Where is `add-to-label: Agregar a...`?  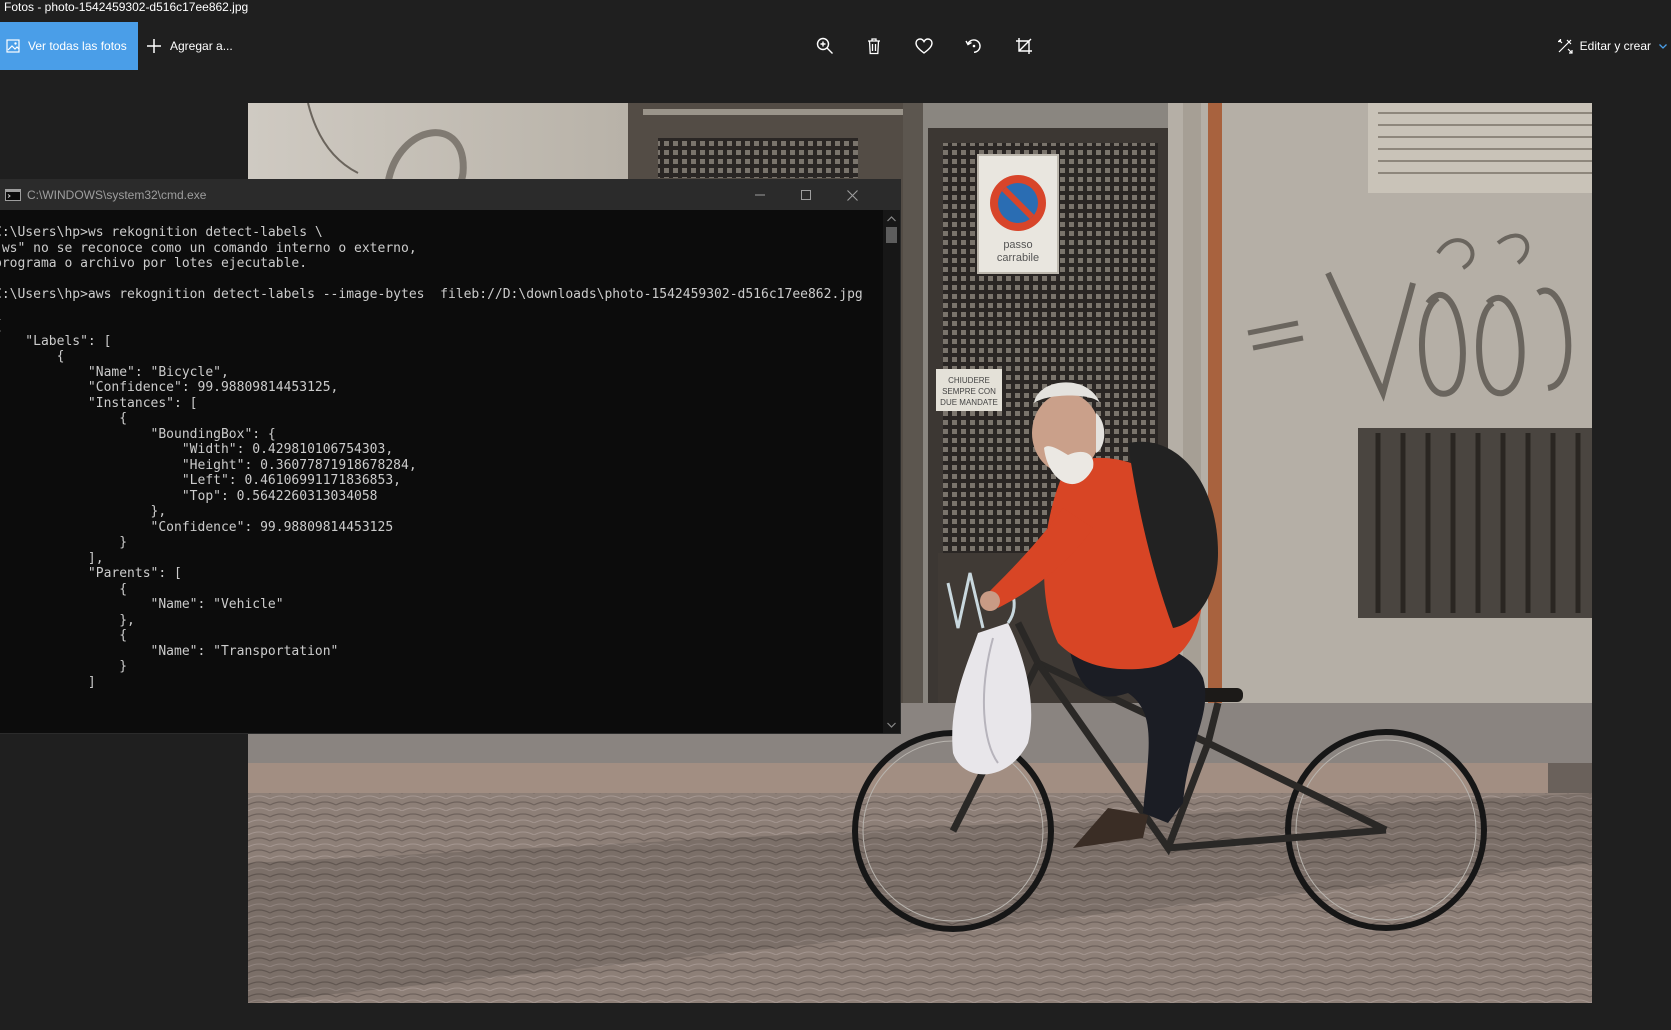 add-to-label: Agregar a... is located at coordinates (201, 46).